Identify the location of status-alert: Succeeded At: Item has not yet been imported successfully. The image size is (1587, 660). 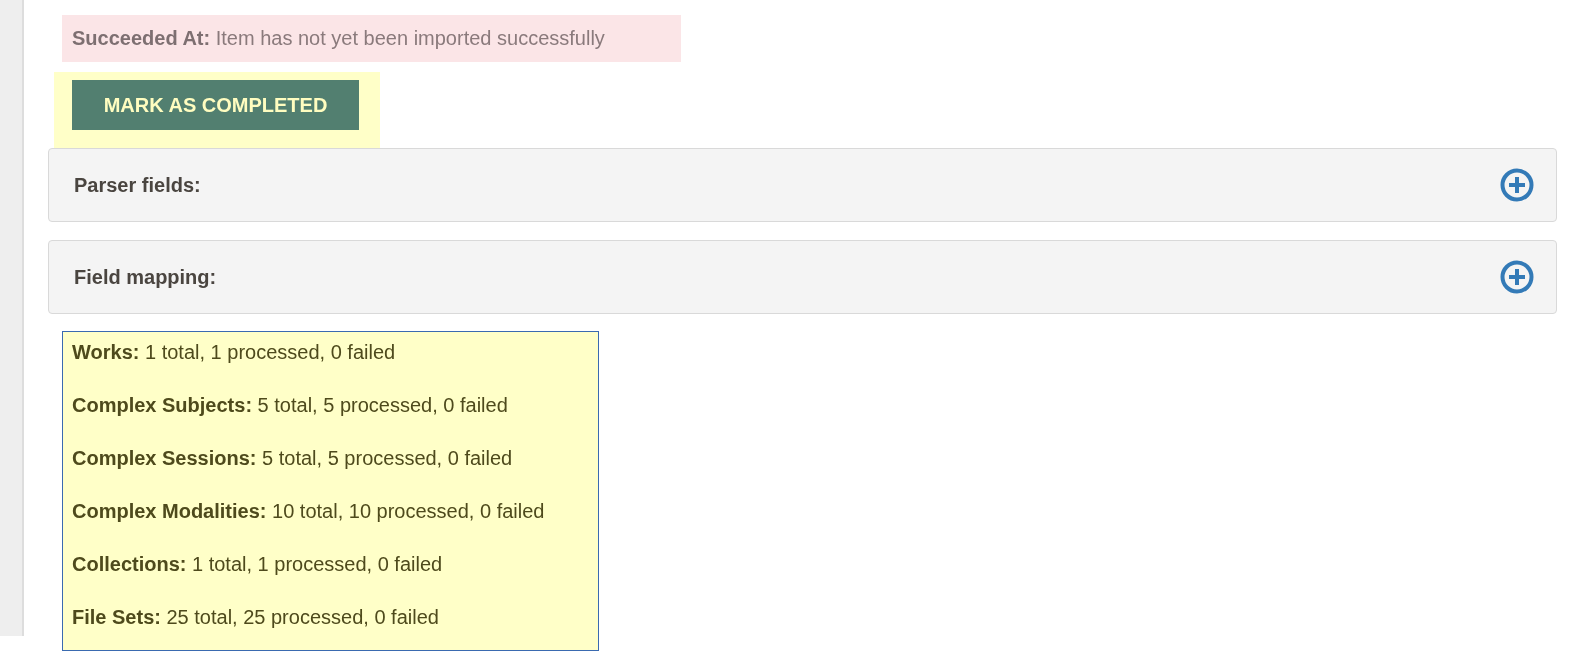
(371, 38).